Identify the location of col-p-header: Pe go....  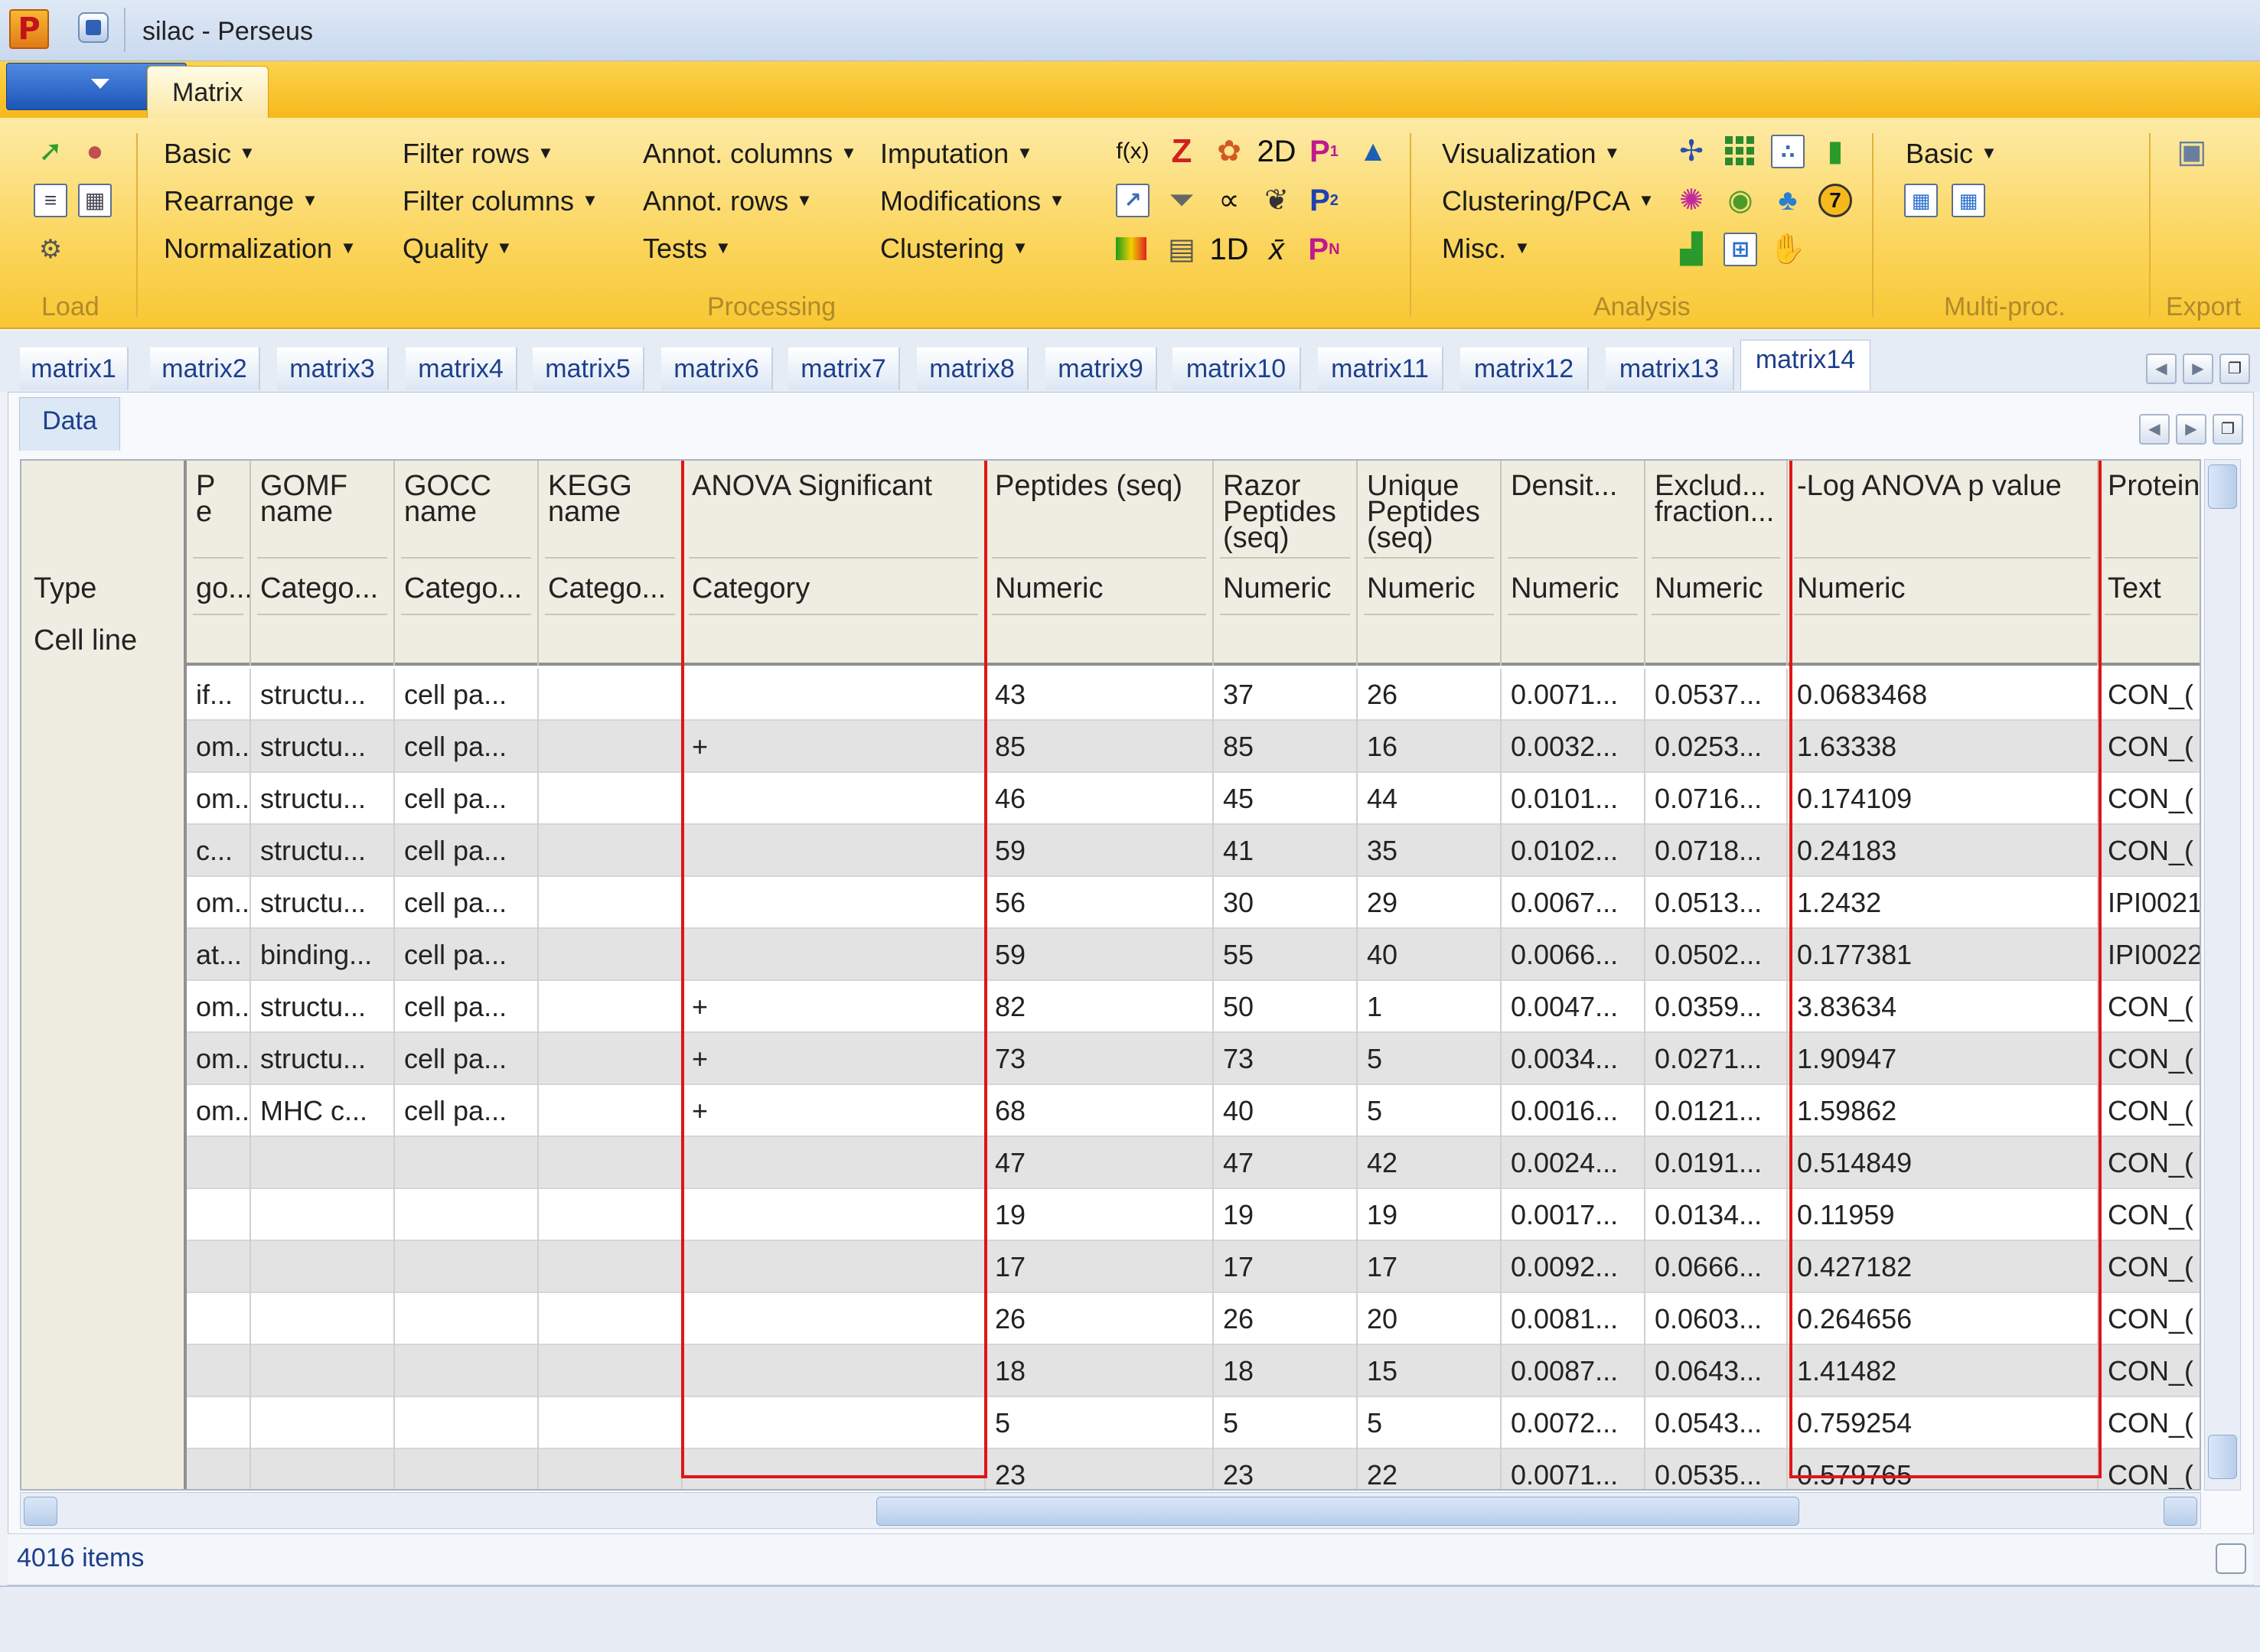
(219, 564).